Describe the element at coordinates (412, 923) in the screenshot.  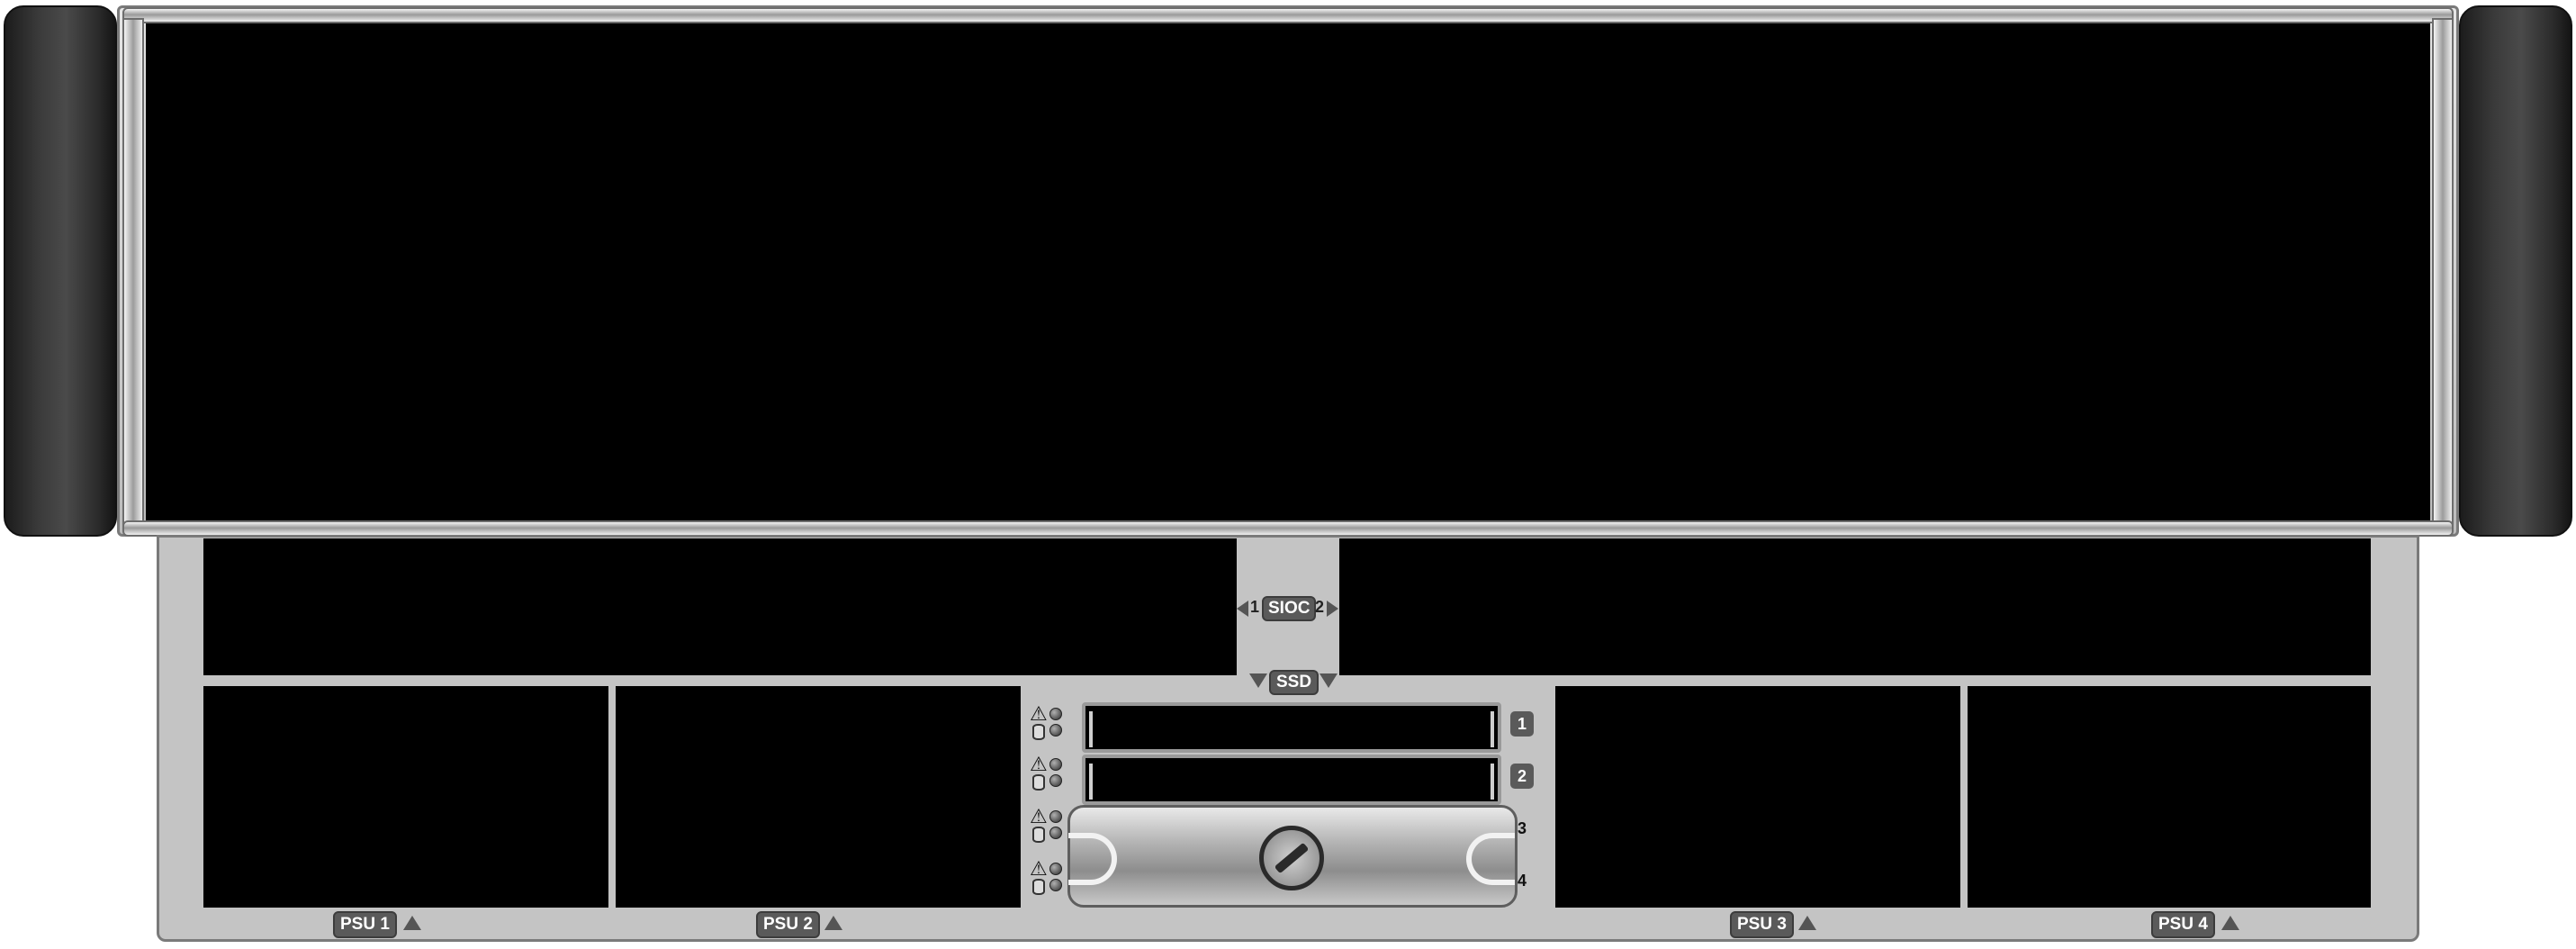
I see `psu-1-arrow-icon` at that location.